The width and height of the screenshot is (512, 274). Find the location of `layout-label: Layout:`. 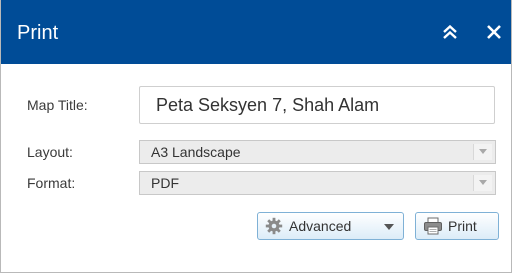

layout-label: Layout: is located at coordinates (50, 152).